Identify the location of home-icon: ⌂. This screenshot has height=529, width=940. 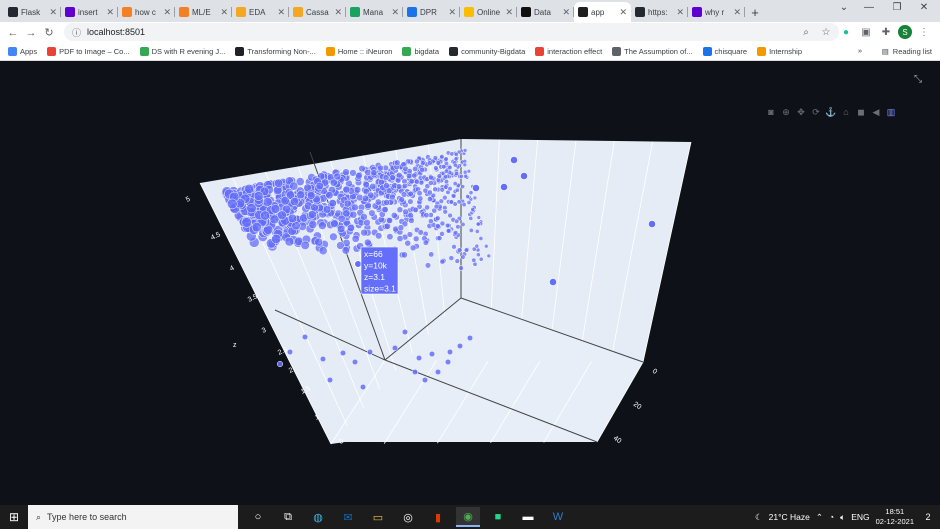
(846, 112).